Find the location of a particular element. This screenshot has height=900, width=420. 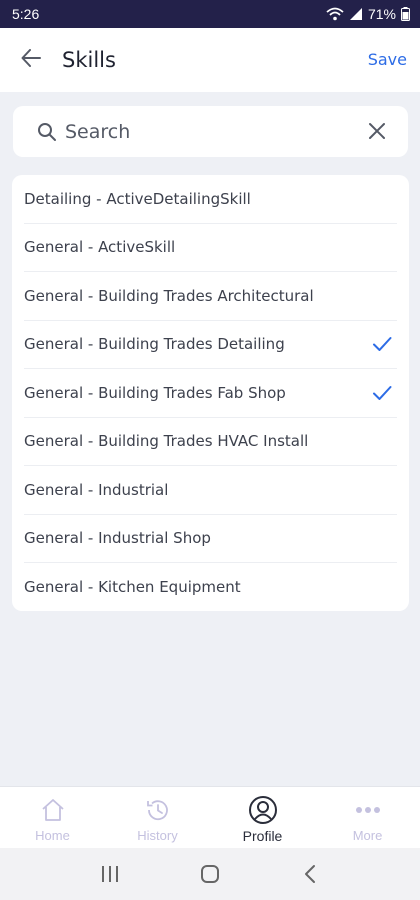

skill-label: General - Building Trades Fab Shop is located at coordinates (155, 392).